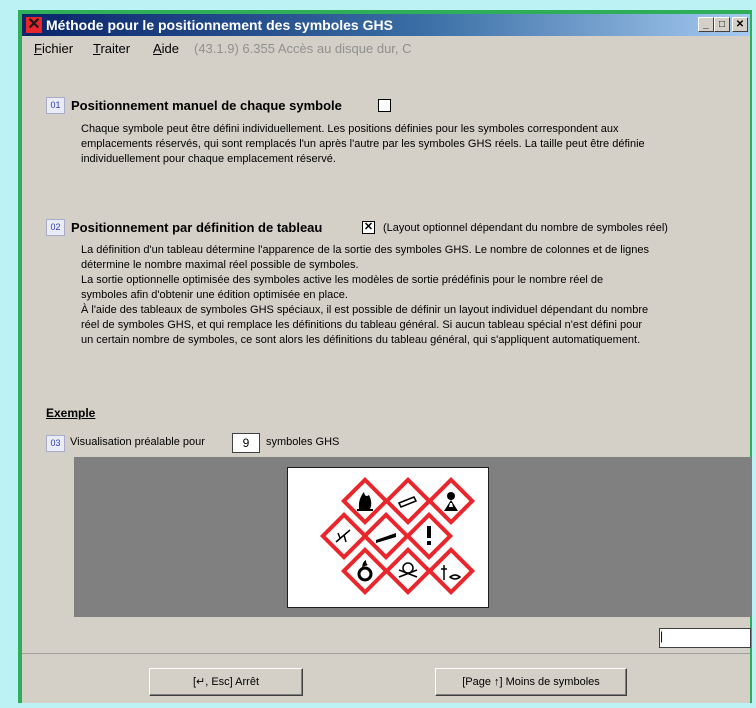  Describe the element at coordinates (365, 501) in the screenshot. I see `flame-icon` at that location.